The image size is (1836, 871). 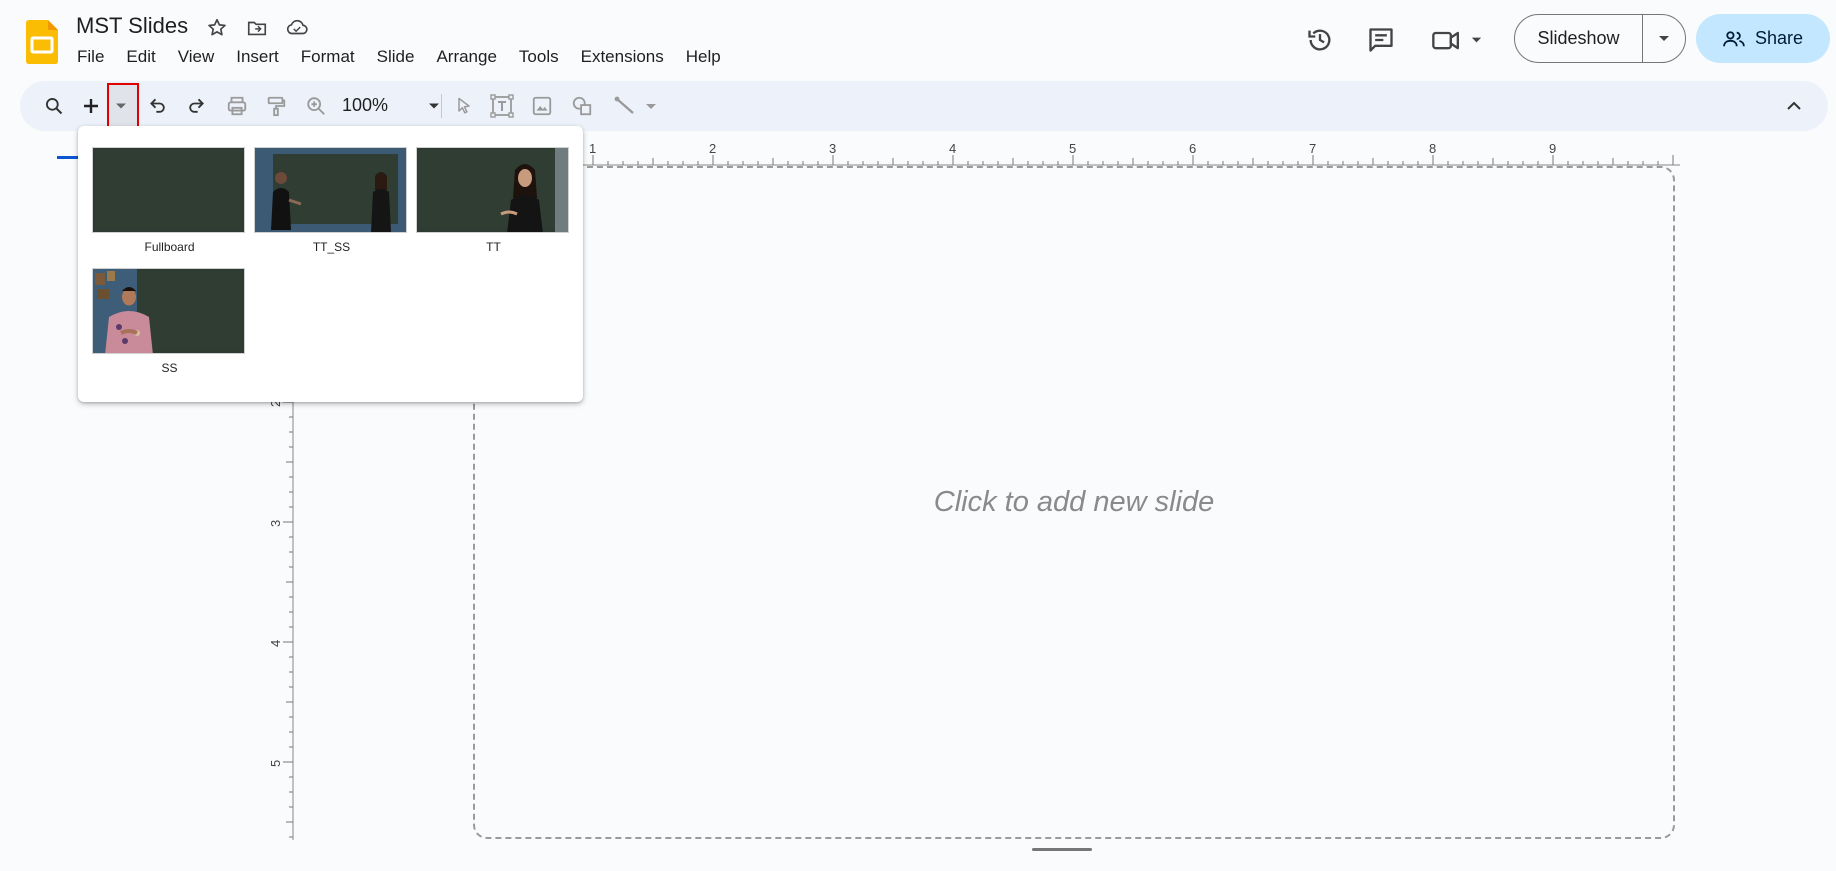 I want to click on menu-slide: Slide, so click(x=396, y=57).